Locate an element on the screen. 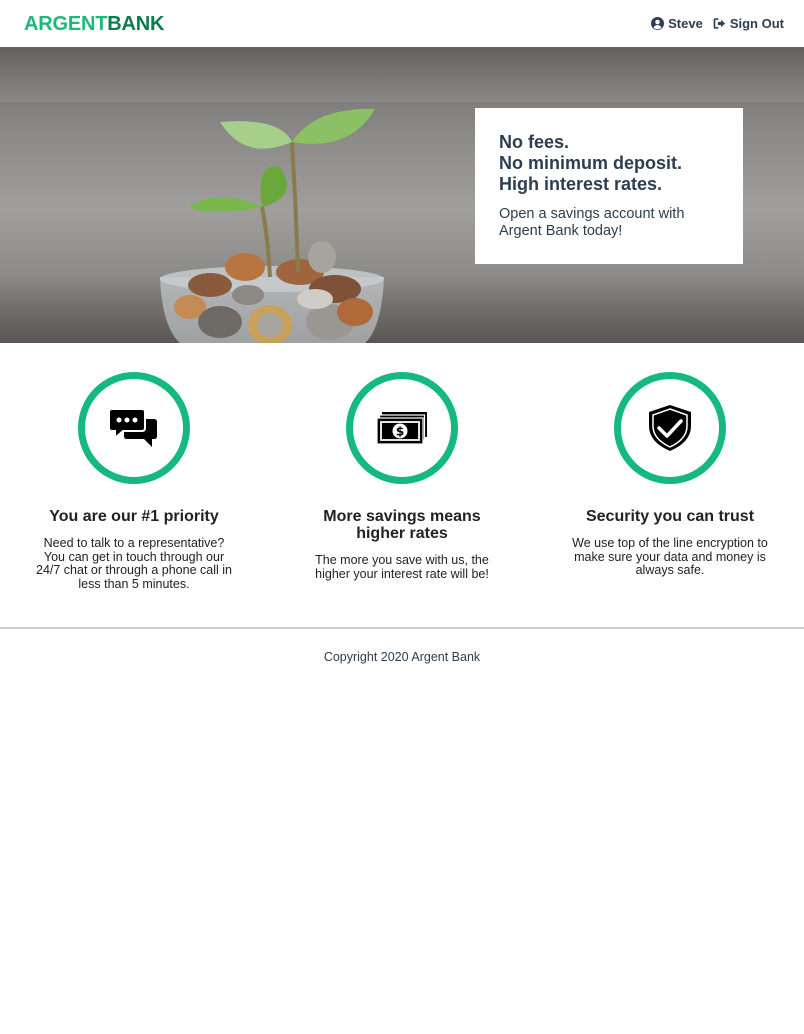  chat-icon is located at coordinates (134, 428).